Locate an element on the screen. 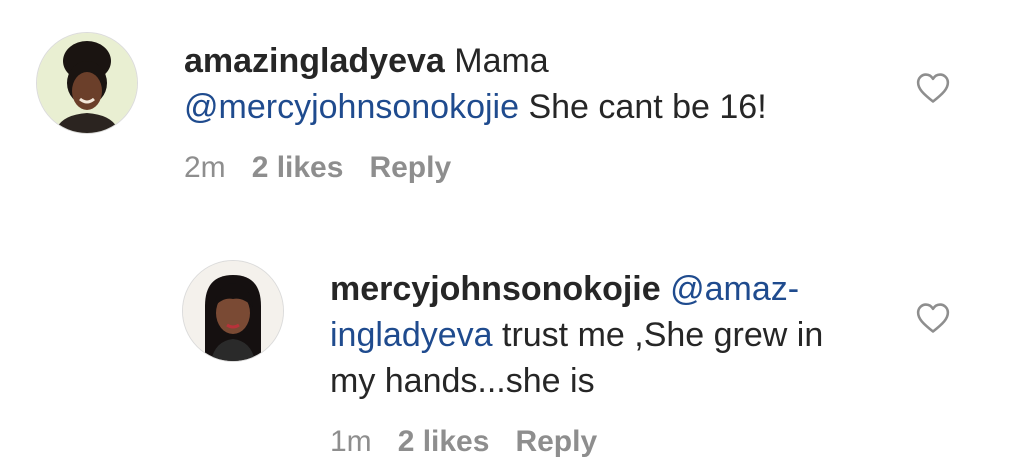 This screenshot has height=472, width=1024. comment-meta: 2m 2 likes Reply is located at coordinates (317, 168).